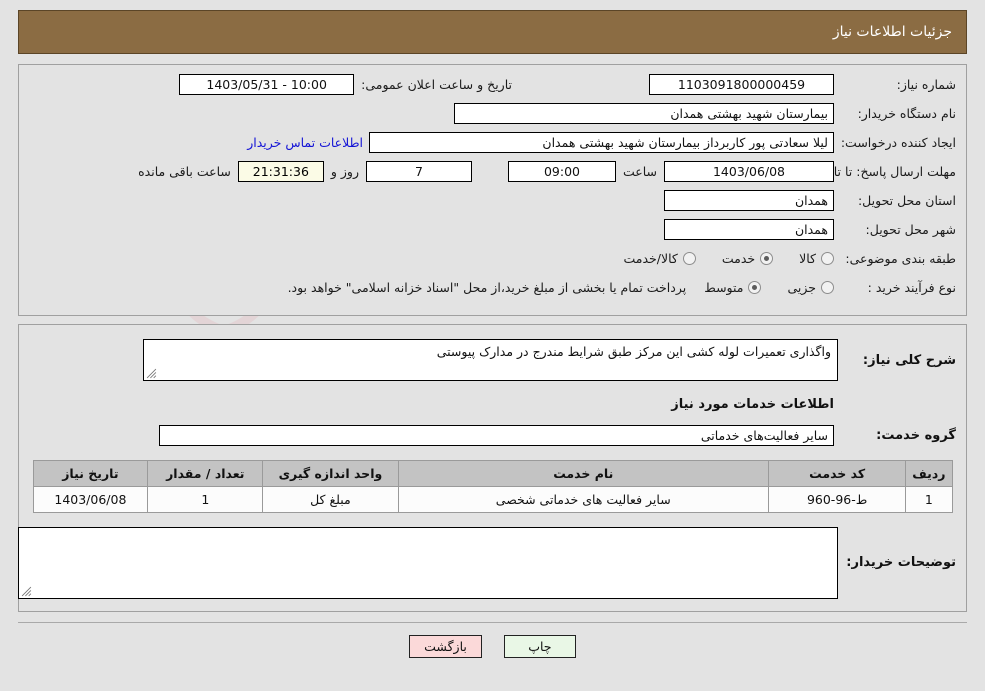  I want to click on purchase-type-radio-group: جزیی متوسط, so click(769, 287).